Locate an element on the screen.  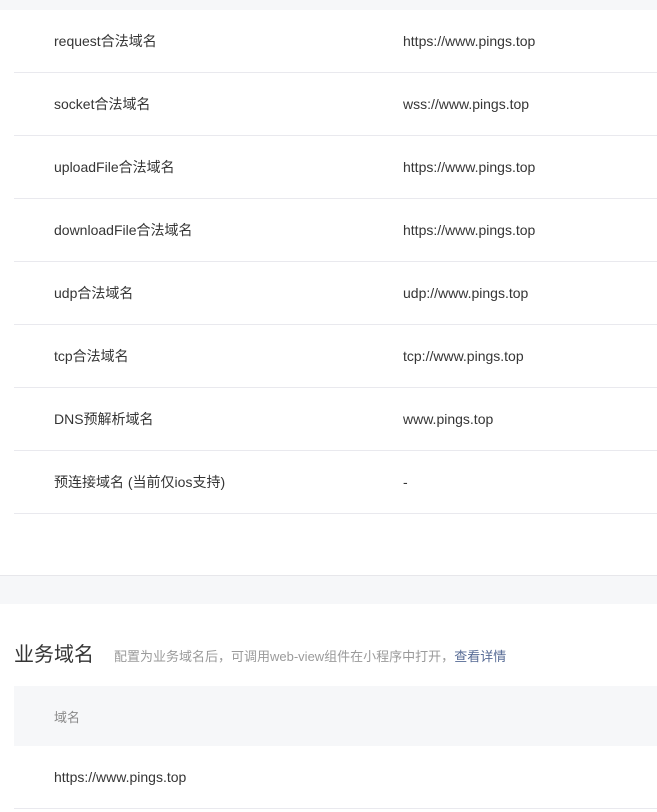
section-description: 配置为业务域名后，可调用web-view组件在小程序中打开， is located at coordinates (284, 656).